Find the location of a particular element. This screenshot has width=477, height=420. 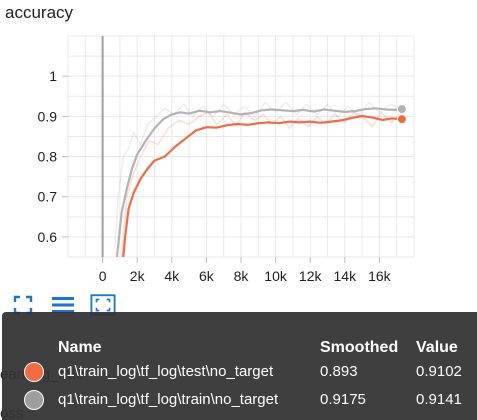

row-smoothed: 0.9175 is located at coordinates (343, 399).